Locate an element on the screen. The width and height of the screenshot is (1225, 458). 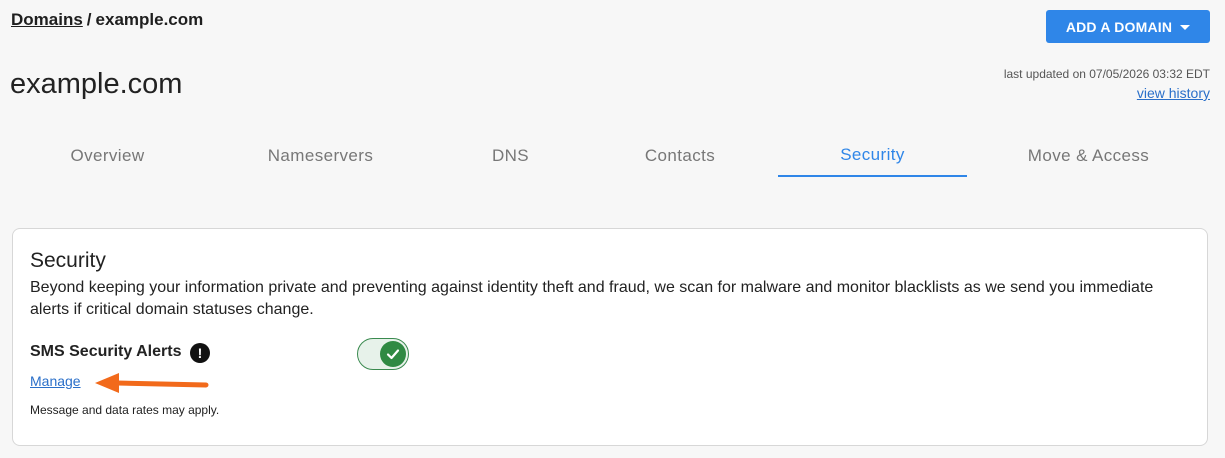
disclaimer-text: Message and data rates may apply. is located at coordinates (125, 410).